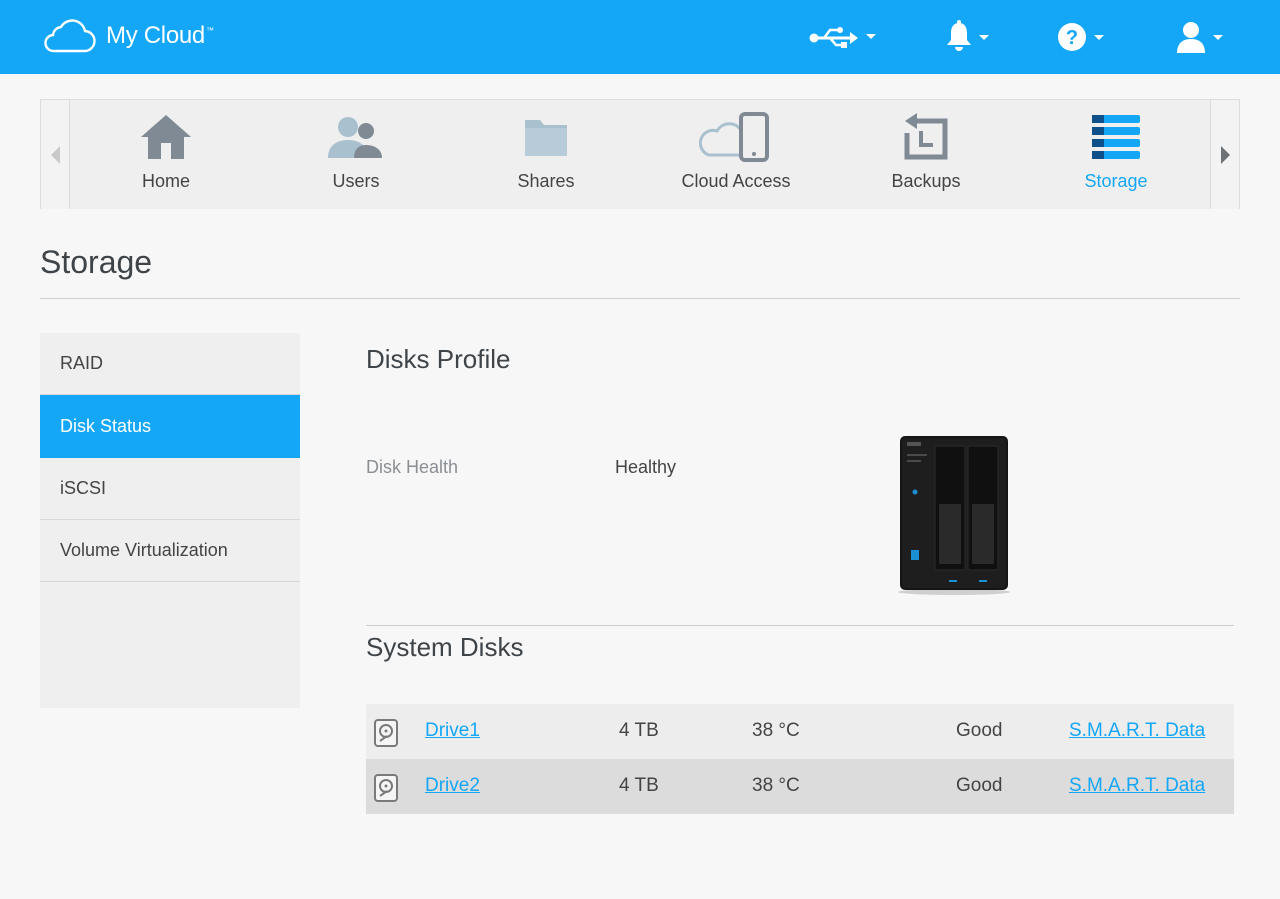 This screenshot has width=1280, height=899. I want to click on cloud-logo-icon, so click(70, 36).